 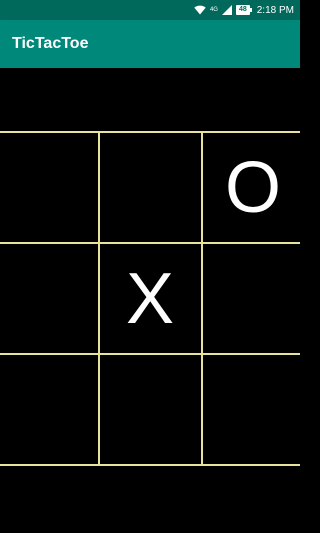 What do you see at coordinates (213, 10) in the screenshot?
I see `network-type: 4G` at bounding box center [213, 10].